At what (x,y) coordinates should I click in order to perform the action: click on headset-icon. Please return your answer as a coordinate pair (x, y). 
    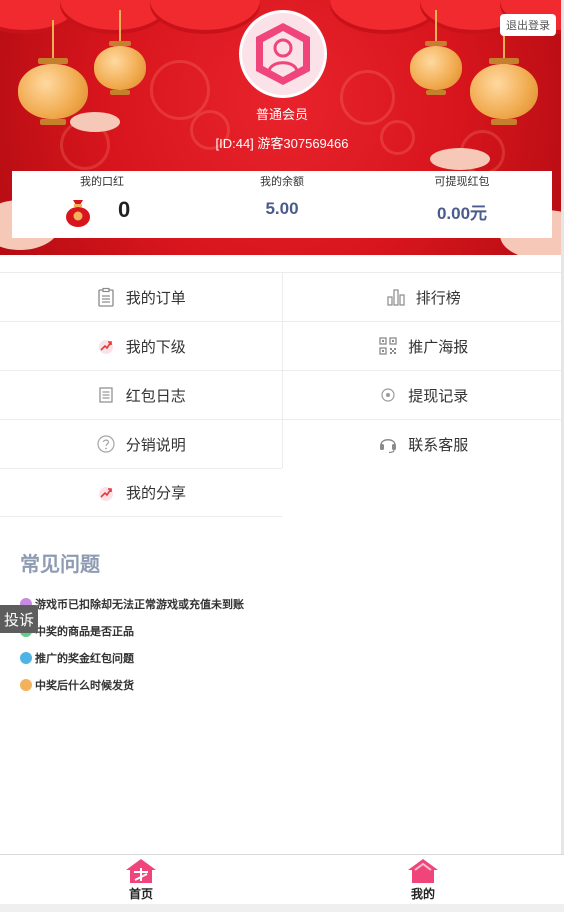
    Looking at the image, I should click on (388, 446).